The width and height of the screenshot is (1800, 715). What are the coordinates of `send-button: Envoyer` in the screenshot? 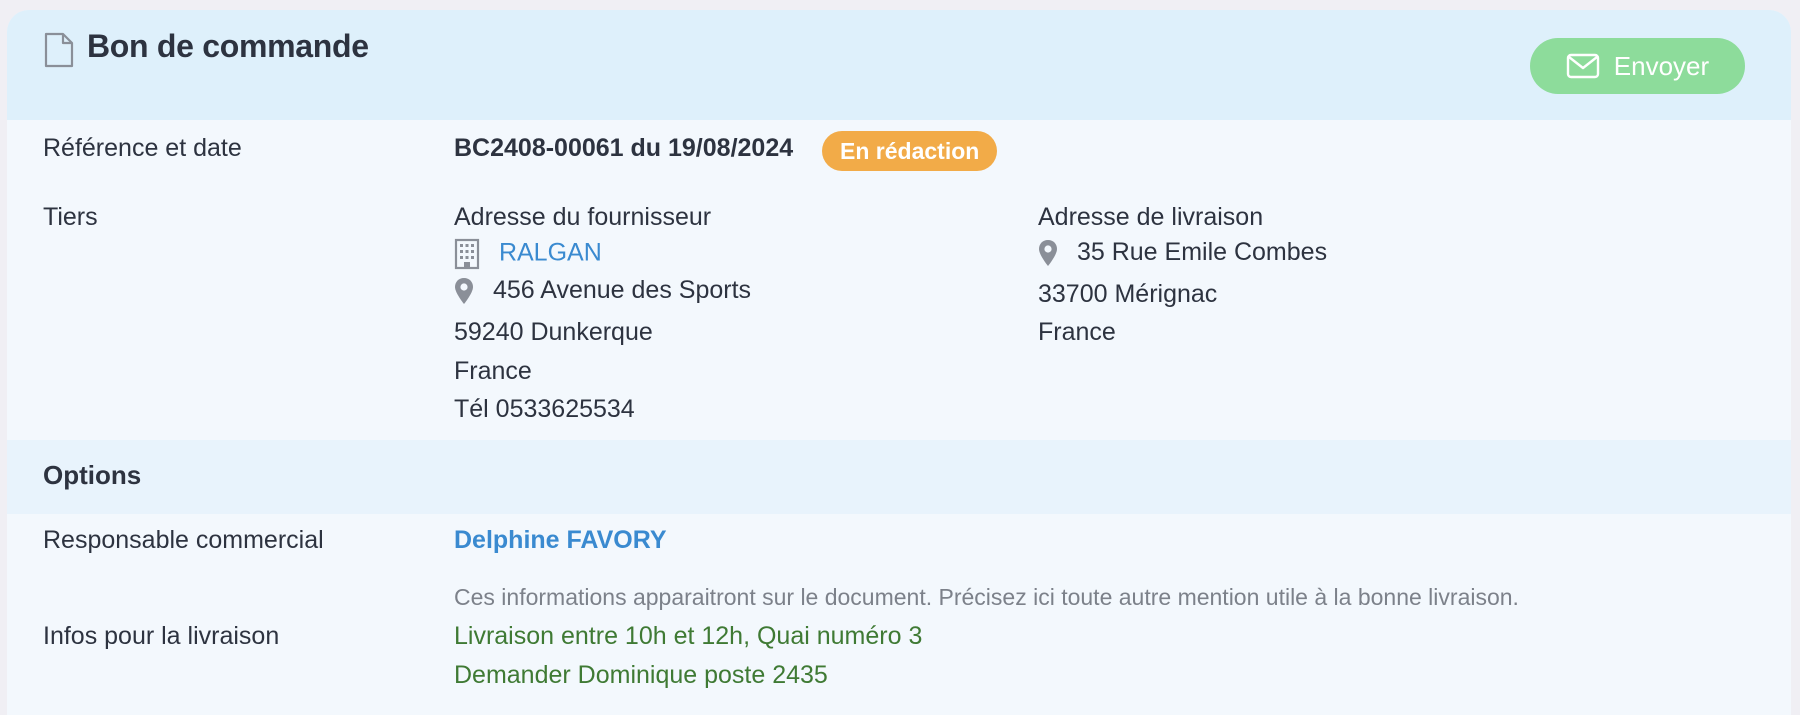 It's located at (1637, 66).